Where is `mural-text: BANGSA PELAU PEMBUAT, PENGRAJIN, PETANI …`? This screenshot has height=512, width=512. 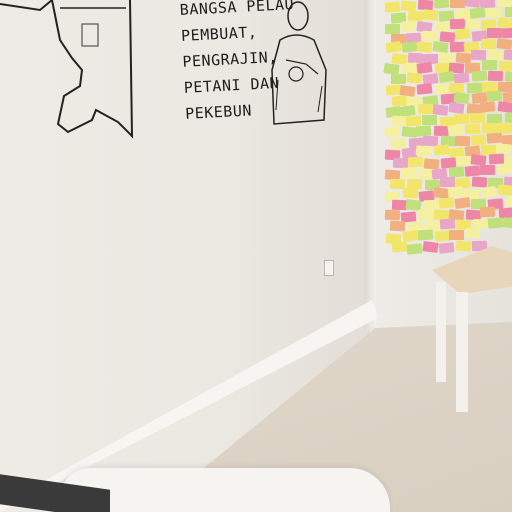 mural-text: BANGSA PELAU PEMBUAT, PENGRAJIN, PETANI … is located at coordinates (239, 93).